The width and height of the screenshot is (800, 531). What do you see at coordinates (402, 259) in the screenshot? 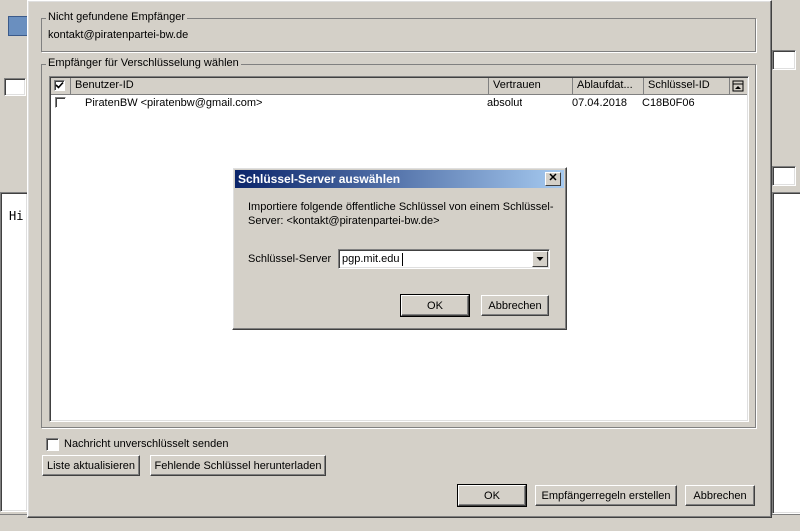
I see `text-cursor` at bounding box center [402, 259].